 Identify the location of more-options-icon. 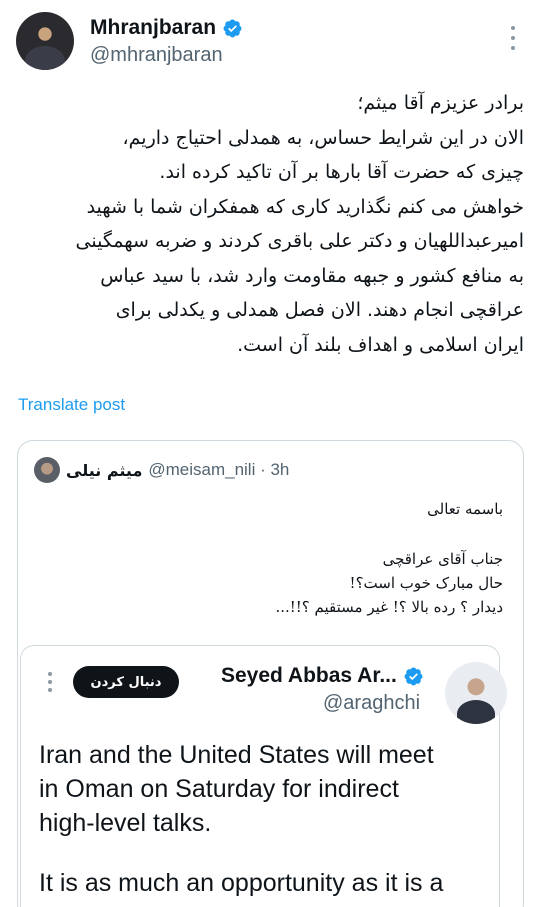
(513, 38).